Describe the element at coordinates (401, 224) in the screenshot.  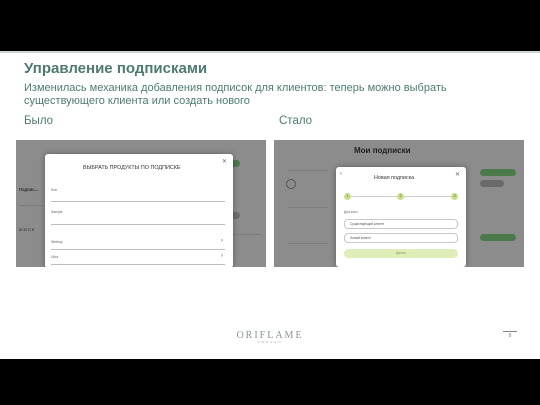
I see `existing-client-option: Существующий клиент` at that location.